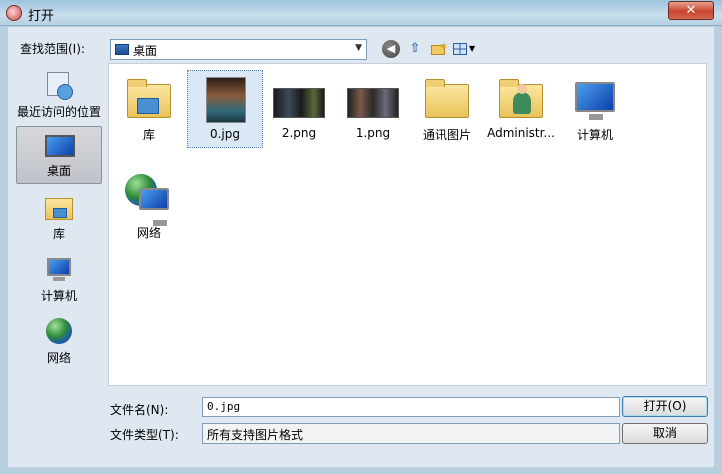 This screenshot has width=722, height=474. I want to click on file-name: 2.png, so click(299, 133).